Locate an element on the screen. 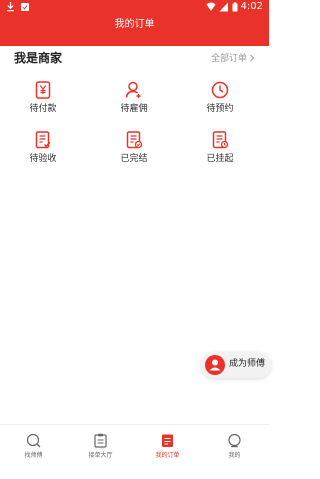 This screenshot has height=479, width=320. order-item-label: 待付款 is located at coordinates (43, 109).